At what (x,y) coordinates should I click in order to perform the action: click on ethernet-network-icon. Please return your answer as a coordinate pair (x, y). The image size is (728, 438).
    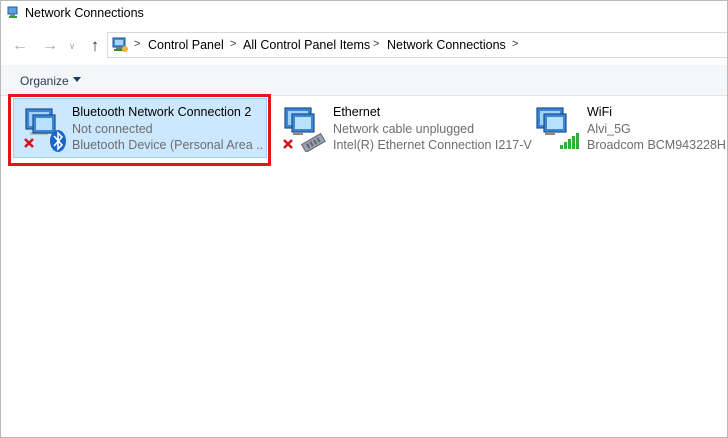
    Looking at the image, I should click on (304, 129).